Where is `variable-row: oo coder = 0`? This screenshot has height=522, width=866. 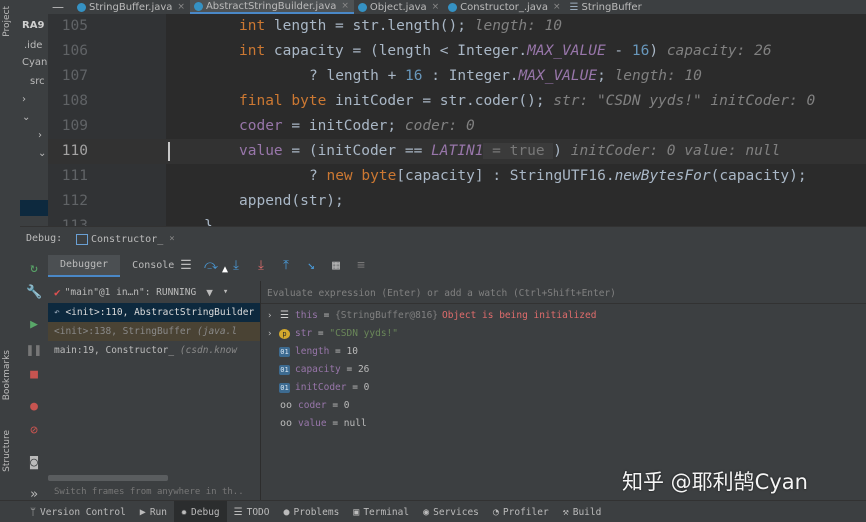 variable-row: oo coder = 0 is located at coordinates (308, 406).